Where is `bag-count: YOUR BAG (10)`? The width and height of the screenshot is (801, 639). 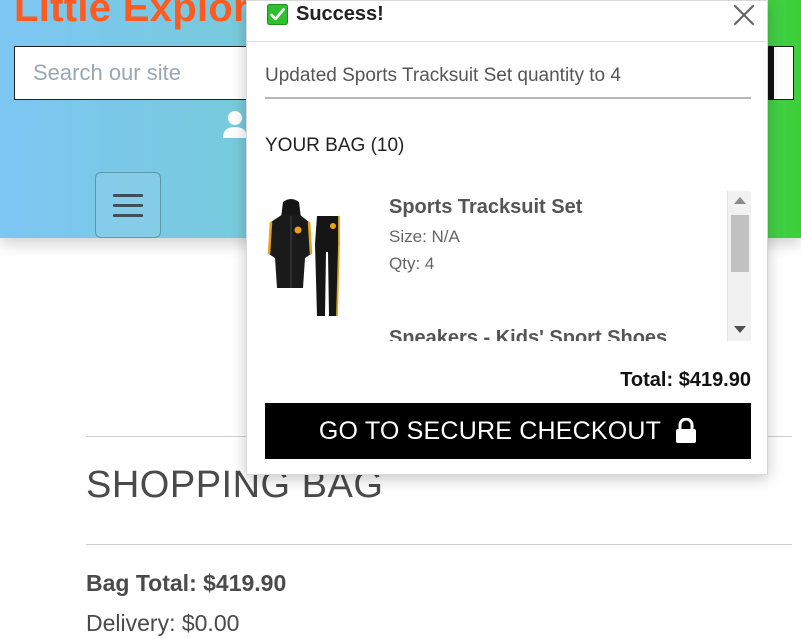 bag-count: YOUR BAG (10) is located at coordinates (335, 145).